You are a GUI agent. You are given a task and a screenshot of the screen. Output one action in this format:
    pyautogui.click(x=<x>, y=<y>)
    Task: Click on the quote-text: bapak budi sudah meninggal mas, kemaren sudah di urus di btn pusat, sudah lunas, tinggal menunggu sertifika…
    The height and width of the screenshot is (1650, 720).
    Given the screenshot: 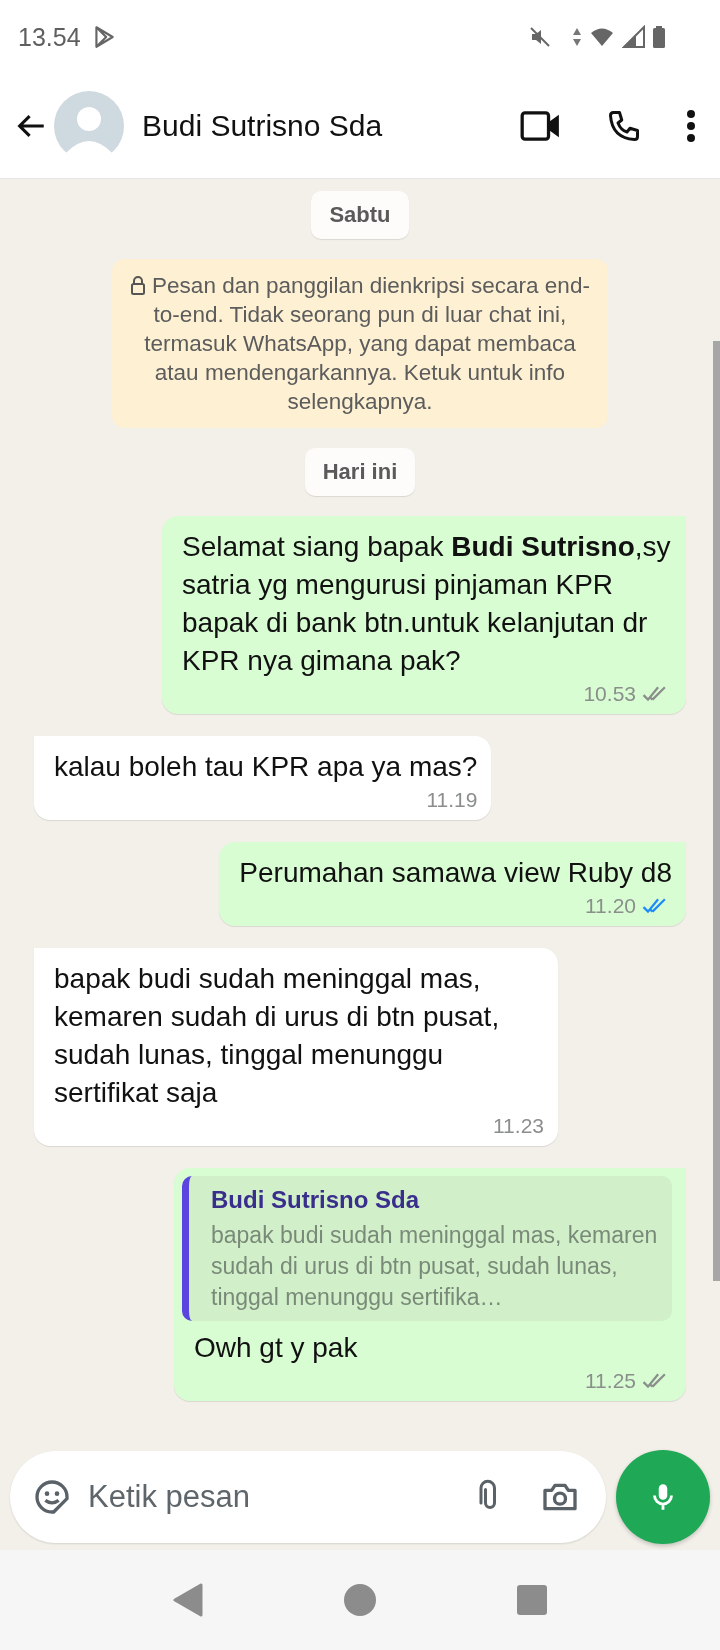 What is the action you would take?
    pyautogui.click(x=434, y=1266)
    